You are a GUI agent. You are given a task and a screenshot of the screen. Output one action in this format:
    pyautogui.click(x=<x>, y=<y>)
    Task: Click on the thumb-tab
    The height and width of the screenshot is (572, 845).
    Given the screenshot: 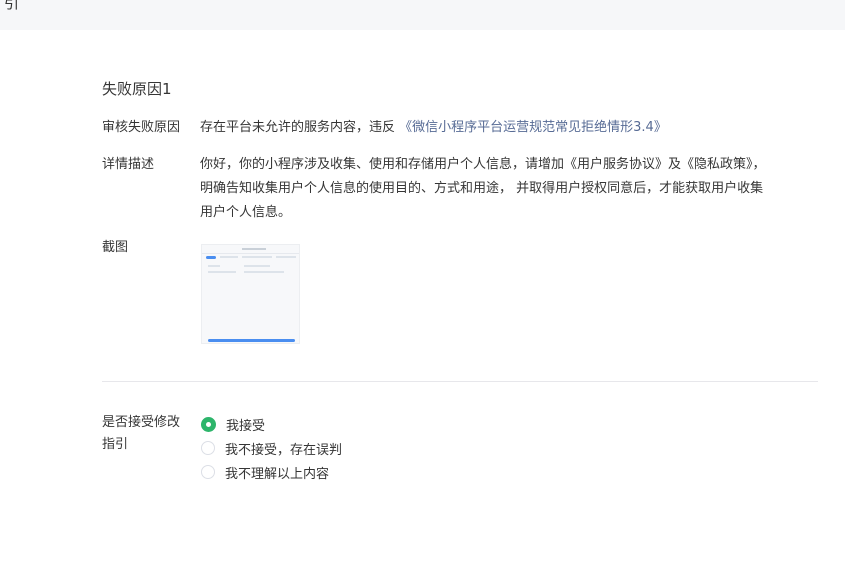 What is the action you would take?
    pyautogui.click(x=211, y=257)
    